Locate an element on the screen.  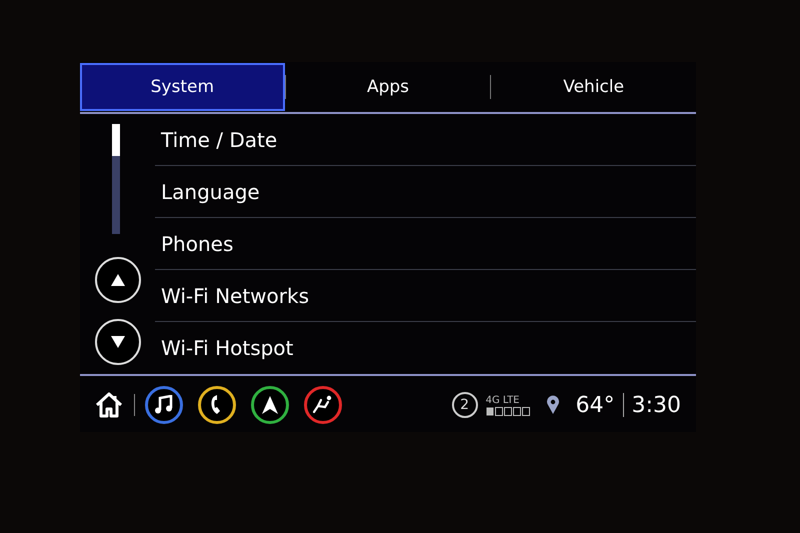
reclining-seat-icon is located at coordinates (323, 405).